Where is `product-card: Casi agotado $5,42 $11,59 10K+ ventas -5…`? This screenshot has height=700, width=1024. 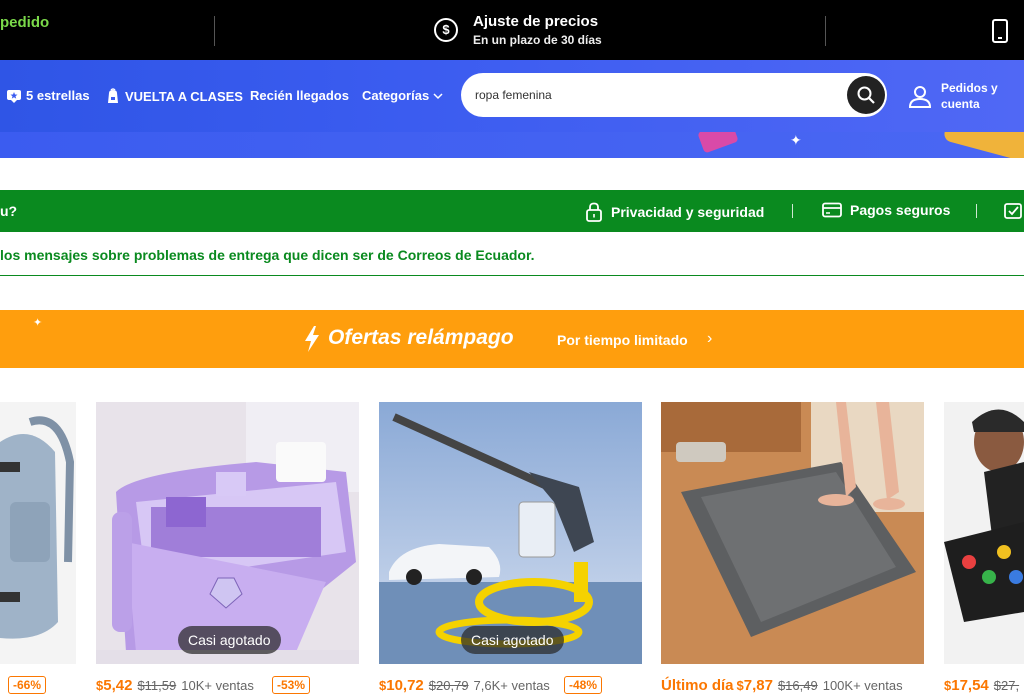 product-card: Casi agotado $5,42 $11,59 10K+ ventas -5… is located at coordinates (227, 551).